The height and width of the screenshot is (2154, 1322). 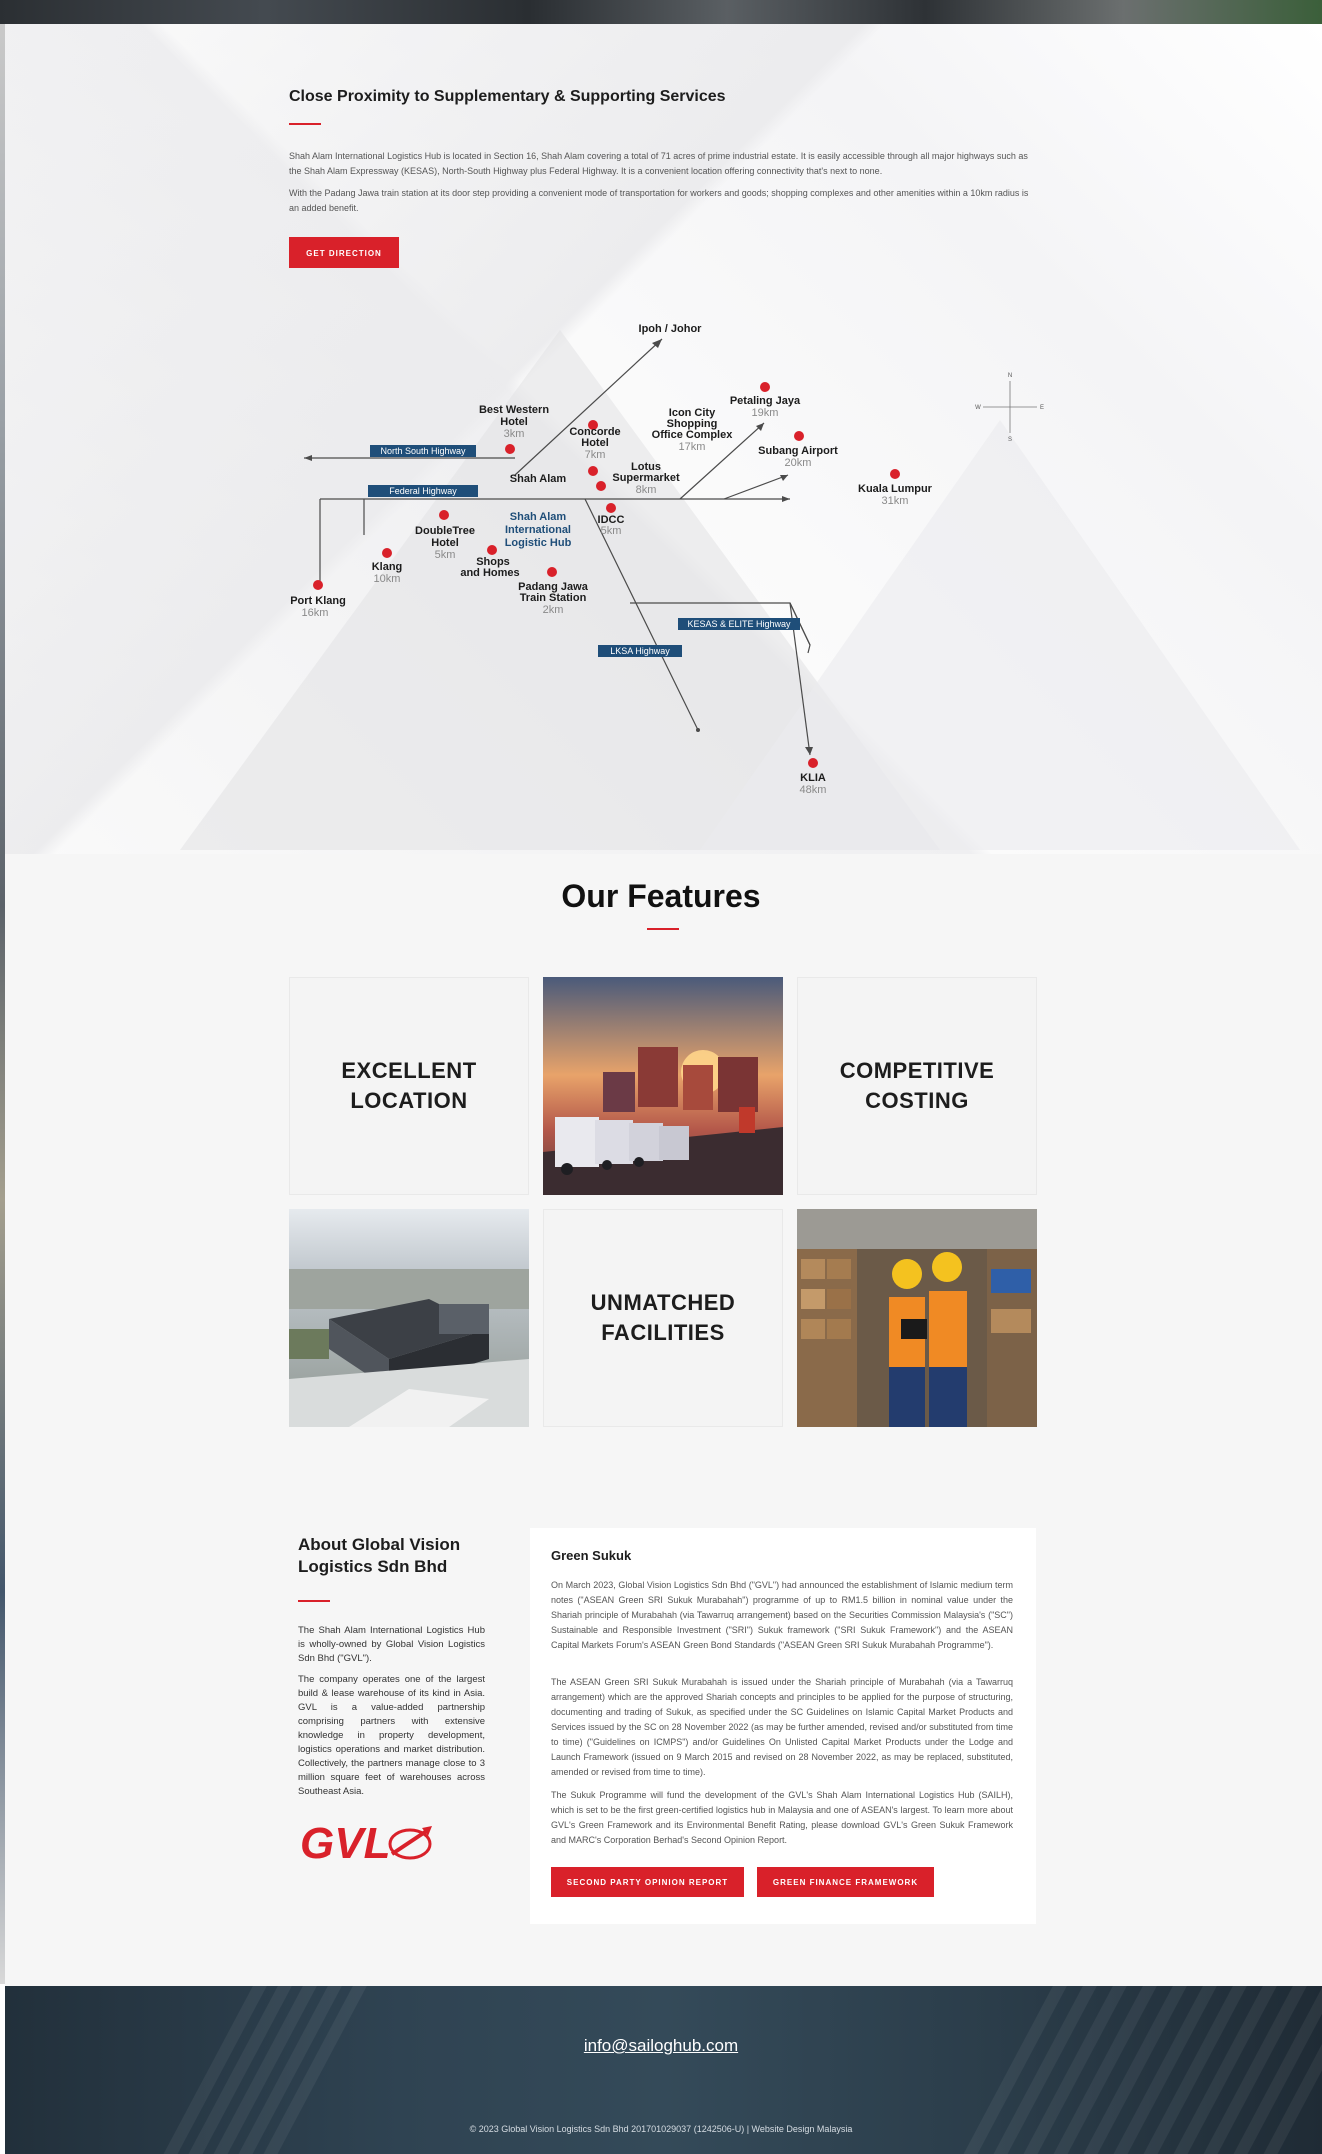 I want to click on pin-padang-jawa, so click(x=552, y=572).